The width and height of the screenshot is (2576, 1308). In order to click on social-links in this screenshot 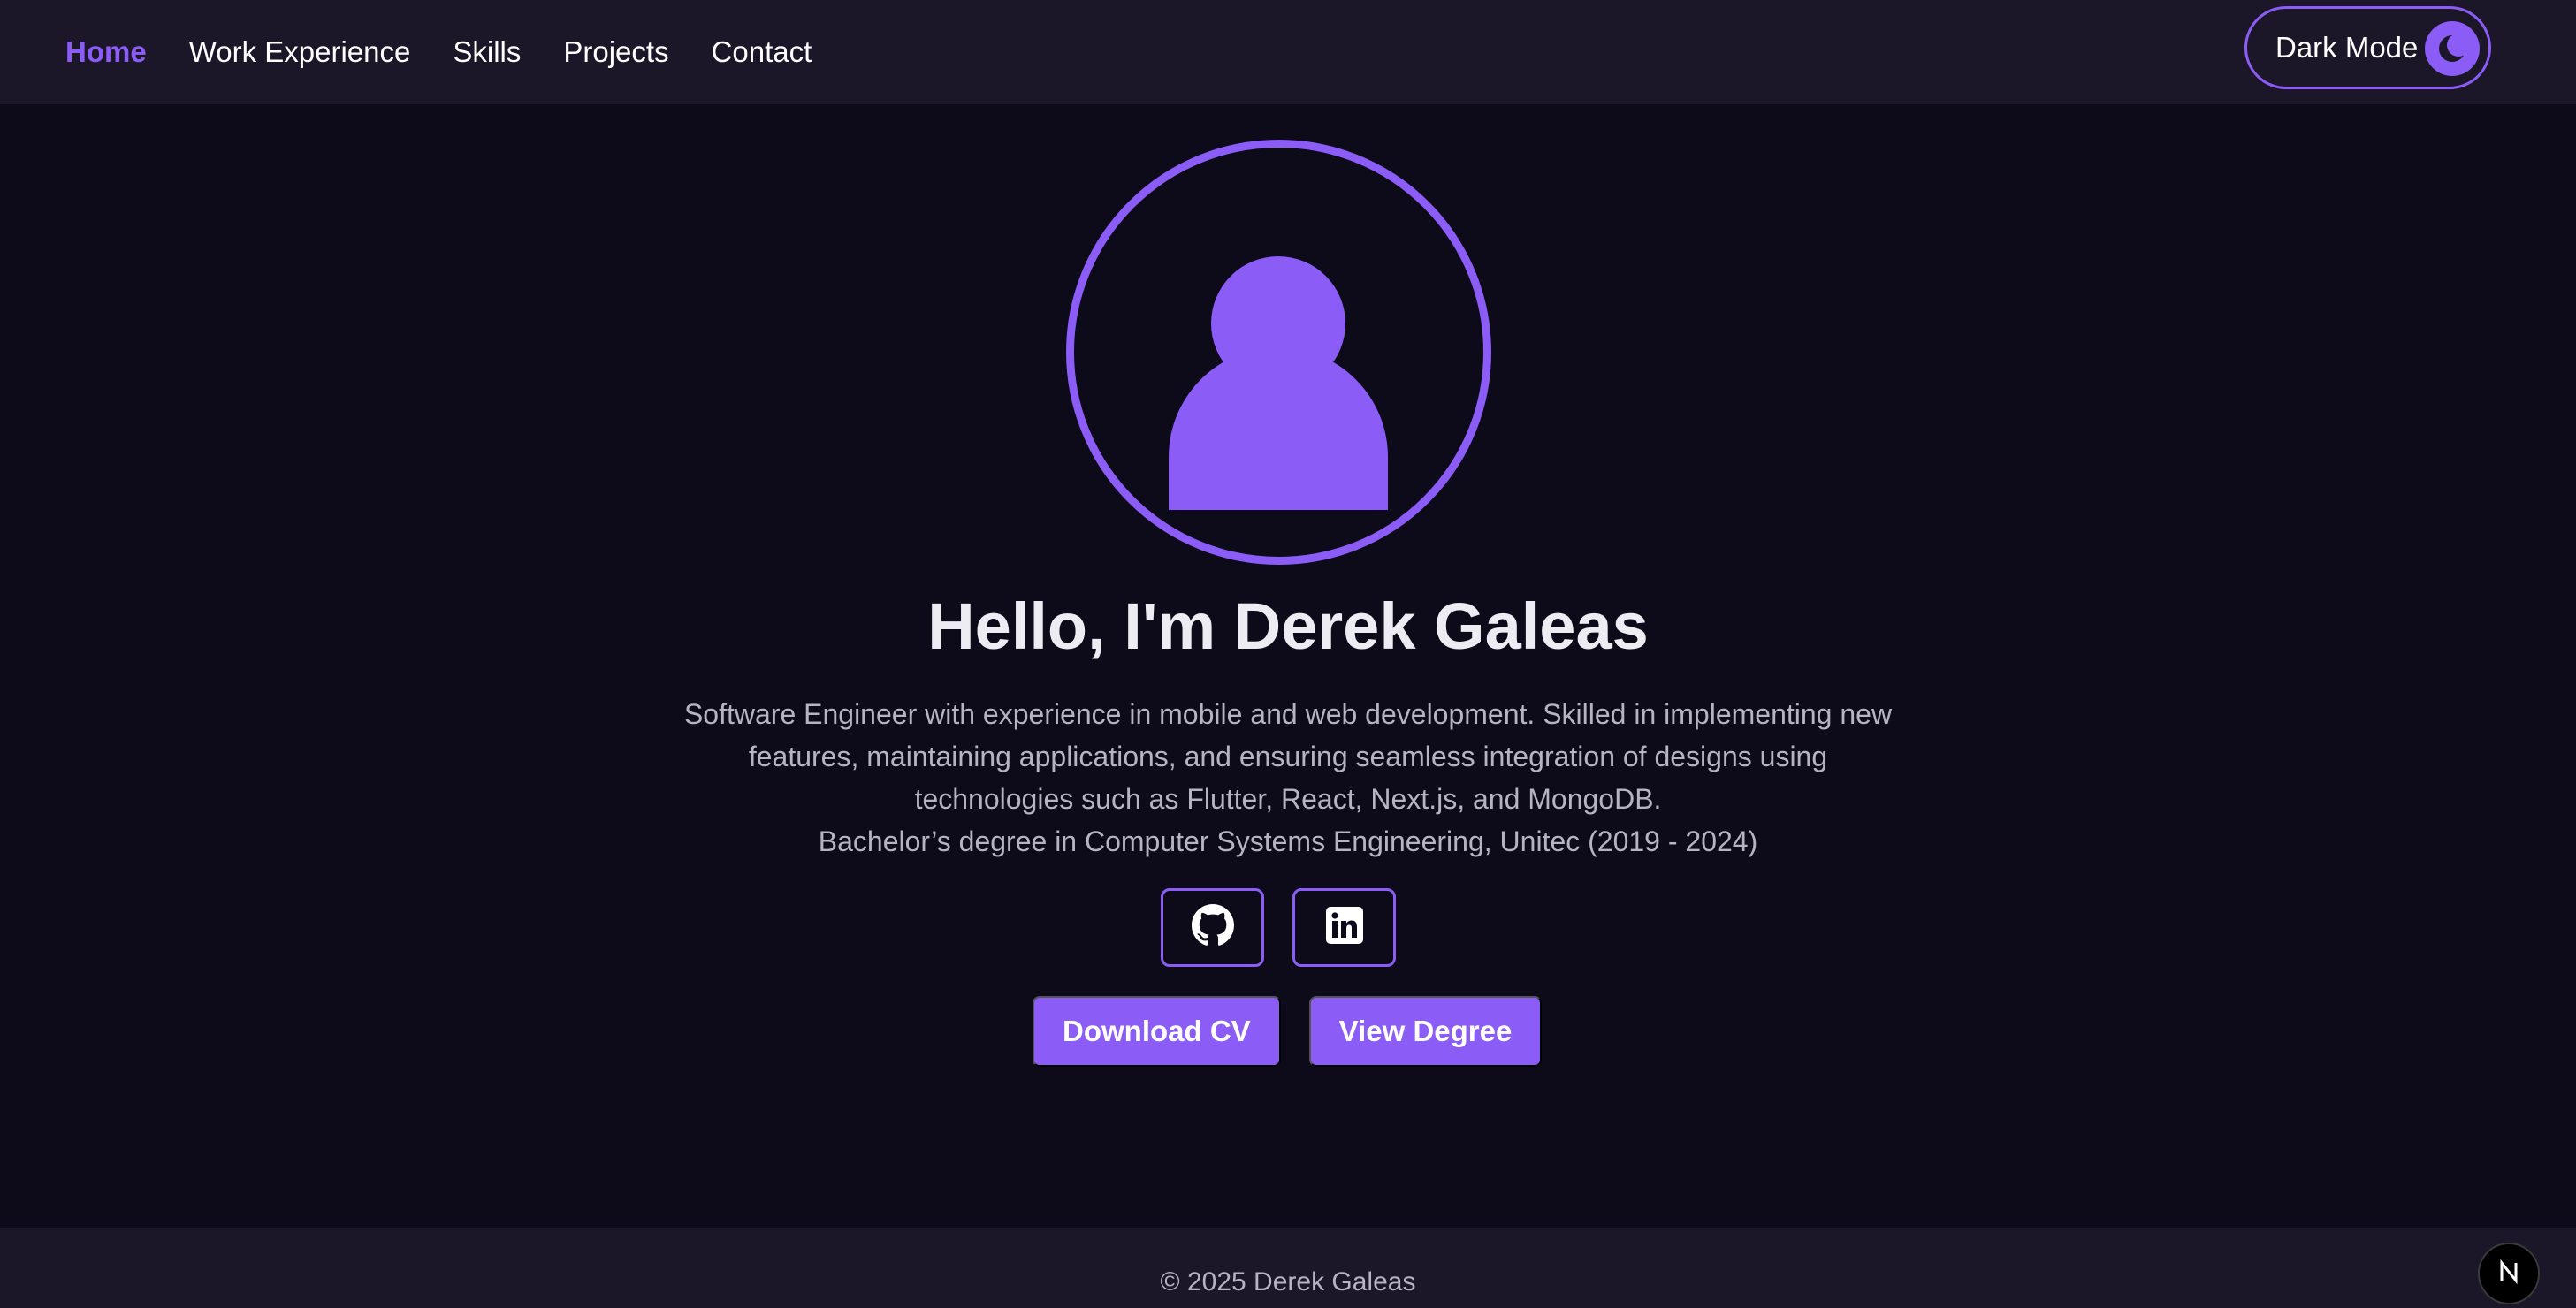, I will do `click(1292, 927)`.